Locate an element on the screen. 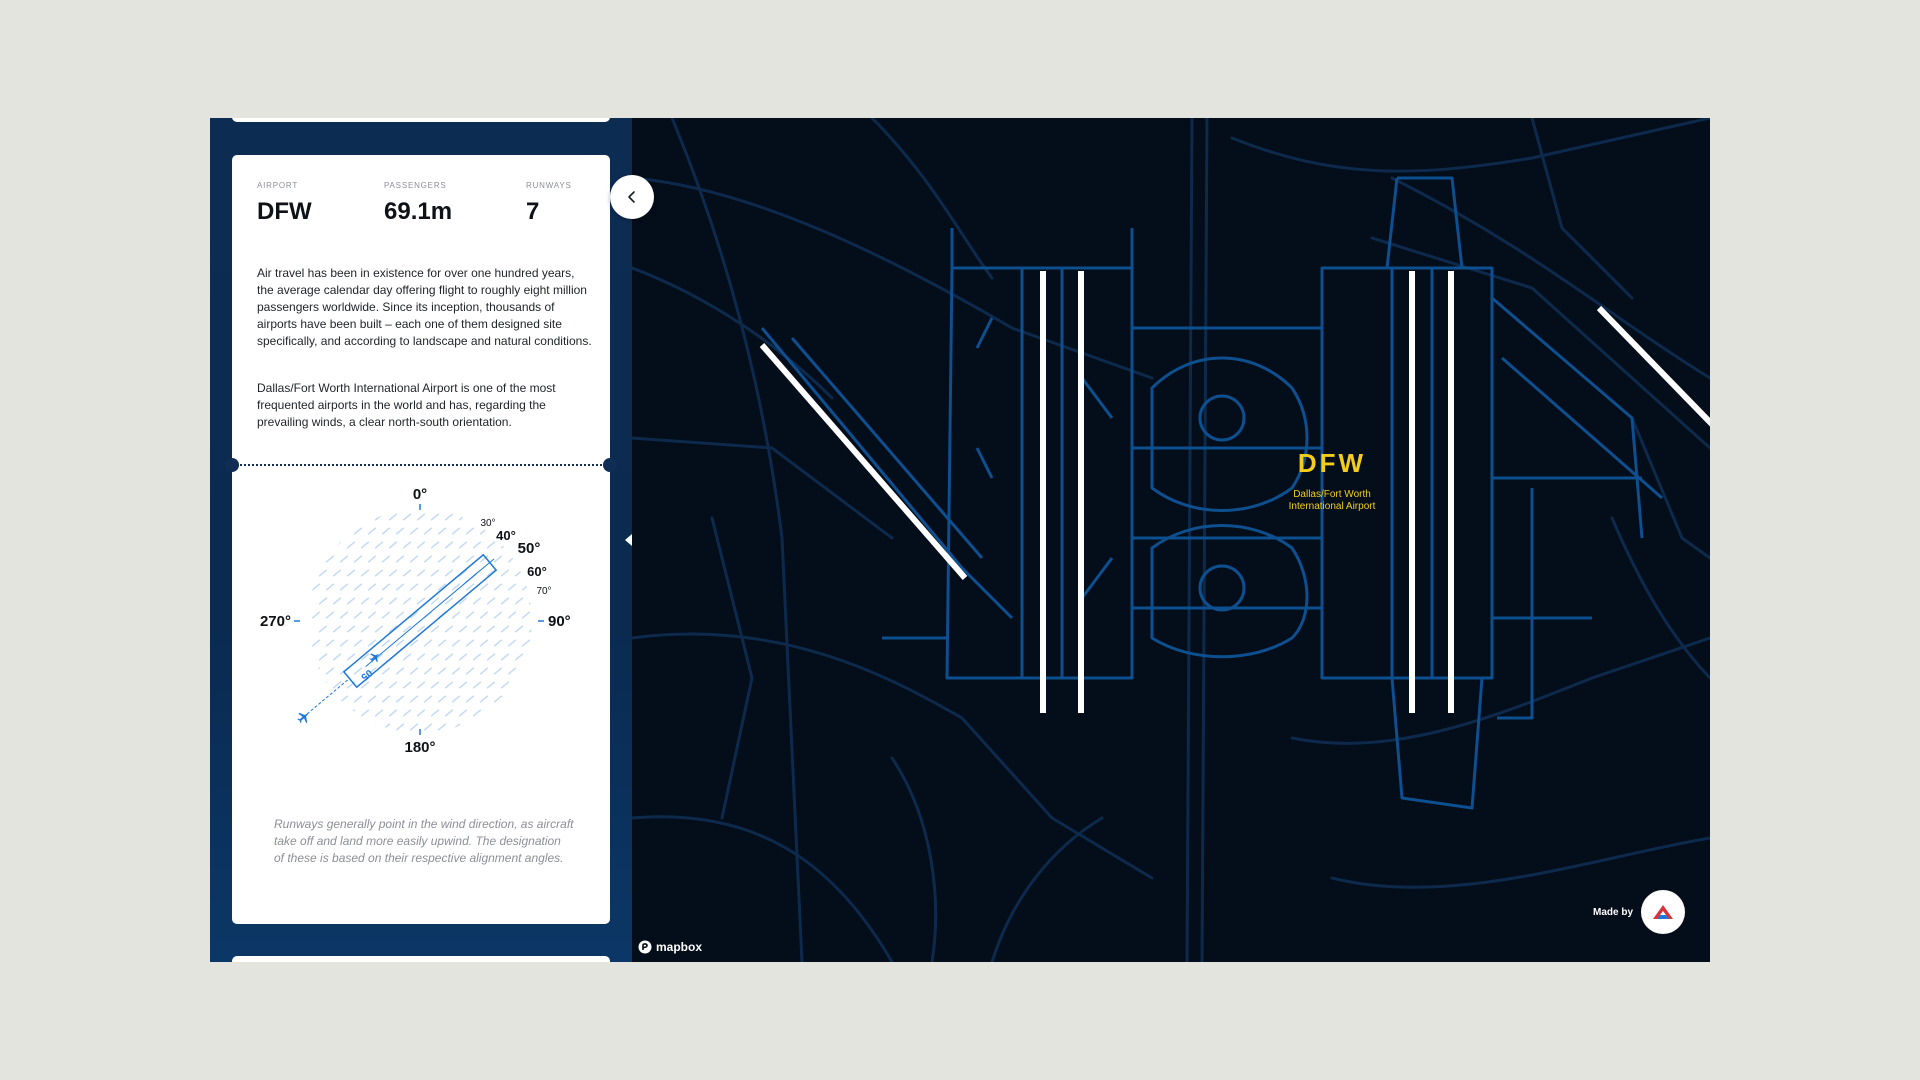  previous-card is located at coordinates (421, 120).